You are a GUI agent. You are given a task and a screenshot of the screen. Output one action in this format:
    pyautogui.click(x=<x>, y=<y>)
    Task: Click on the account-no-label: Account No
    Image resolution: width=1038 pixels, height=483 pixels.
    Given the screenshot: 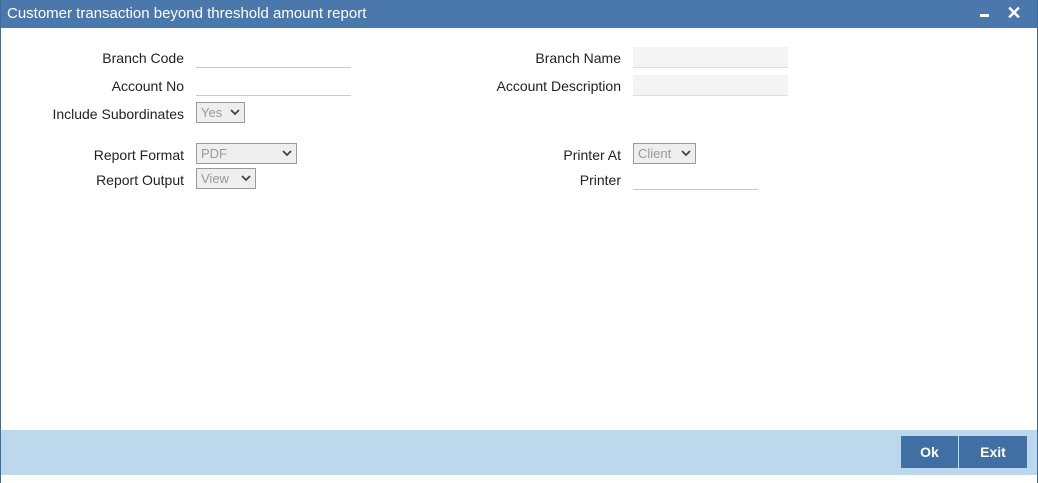 What is the action you would take?
    pyautogui.click(x=147, y=86)
    